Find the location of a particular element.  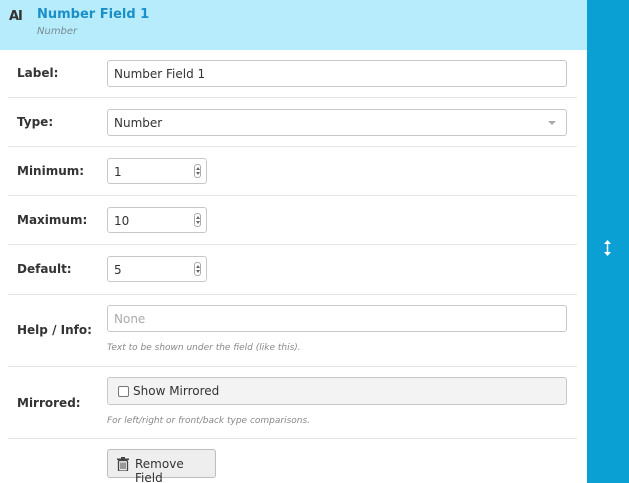

minimum-stepper: 1 is located at coordinates (157, 171).